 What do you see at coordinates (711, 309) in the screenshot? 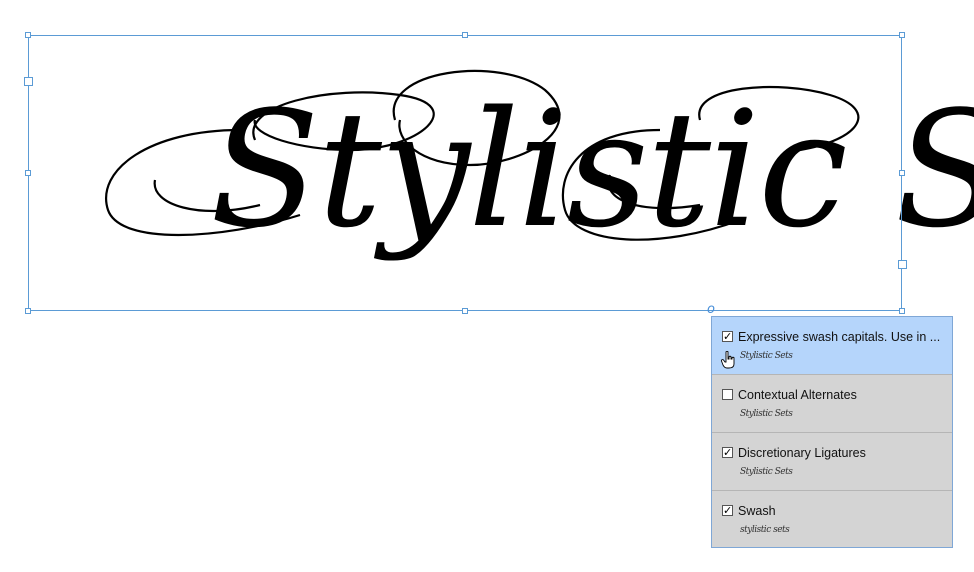
I see `contextual-alternates-indicator-icon: o` at bounding box center [711, 309].